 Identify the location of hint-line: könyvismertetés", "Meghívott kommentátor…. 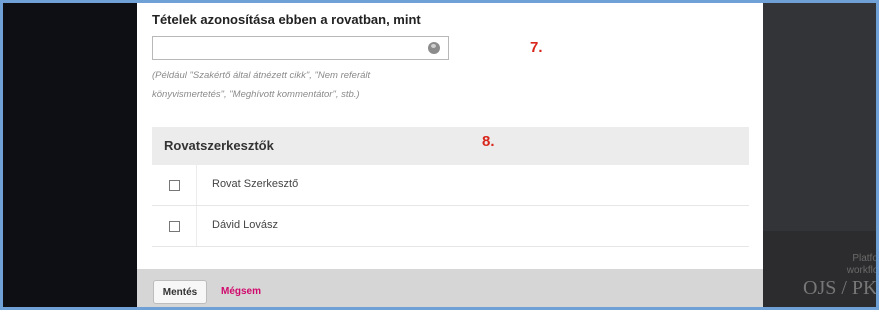
(256, 94).